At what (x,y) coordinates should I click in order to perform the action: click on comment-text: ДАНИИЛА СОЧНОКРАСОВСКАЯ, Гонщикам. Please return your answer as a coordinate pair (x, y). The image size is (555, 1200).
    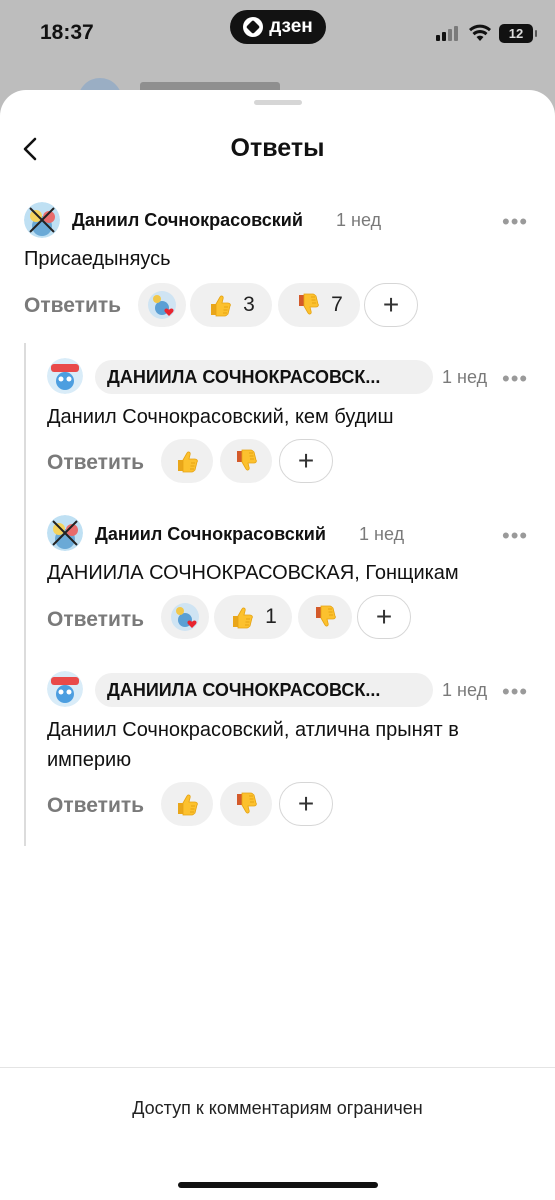
    Looking at the image, I should click on (253, 573).